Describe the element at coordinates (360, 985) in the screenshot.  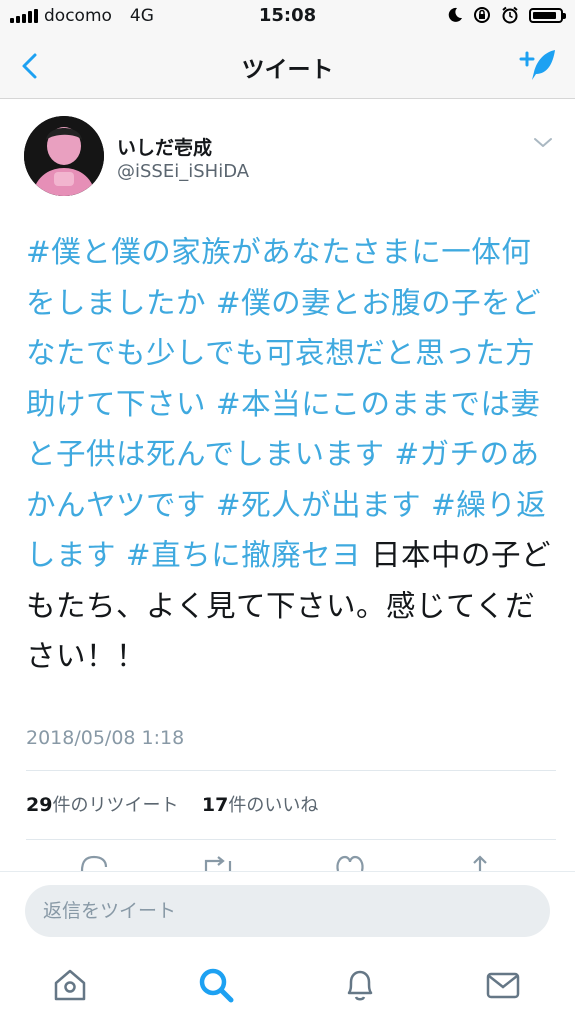
I see `notifications-icon` at that location.